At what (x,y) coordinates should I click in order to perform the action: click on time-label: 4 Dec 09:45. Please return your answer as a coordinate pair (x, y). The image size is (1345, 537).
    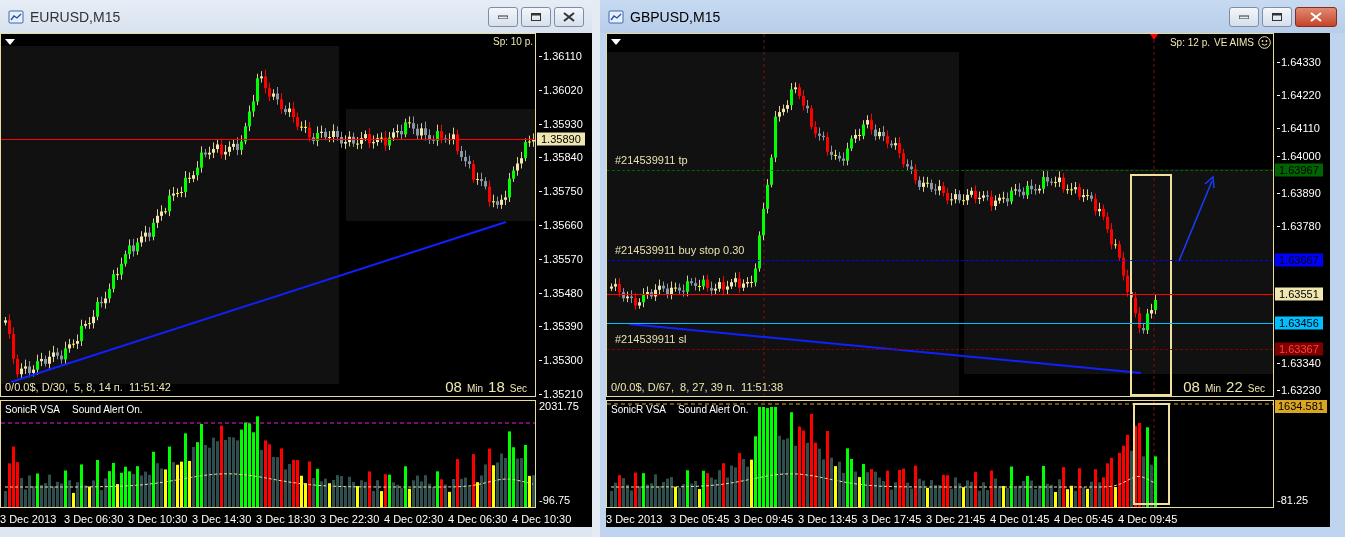
    Looking at the image, I should click on (1148, 519).